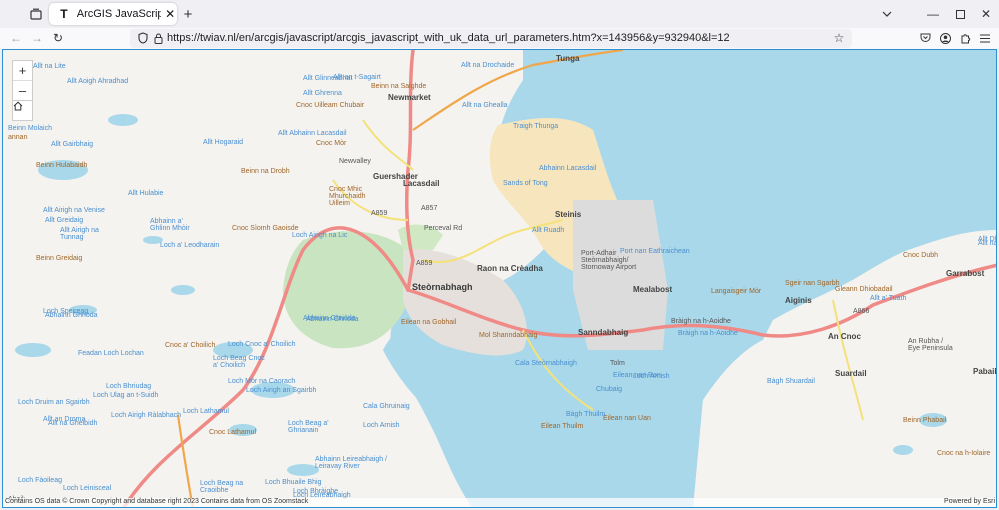 The width and height of the screenshot is (999, 510). I want to click on reload-icon: ↻, so click(58, 38).